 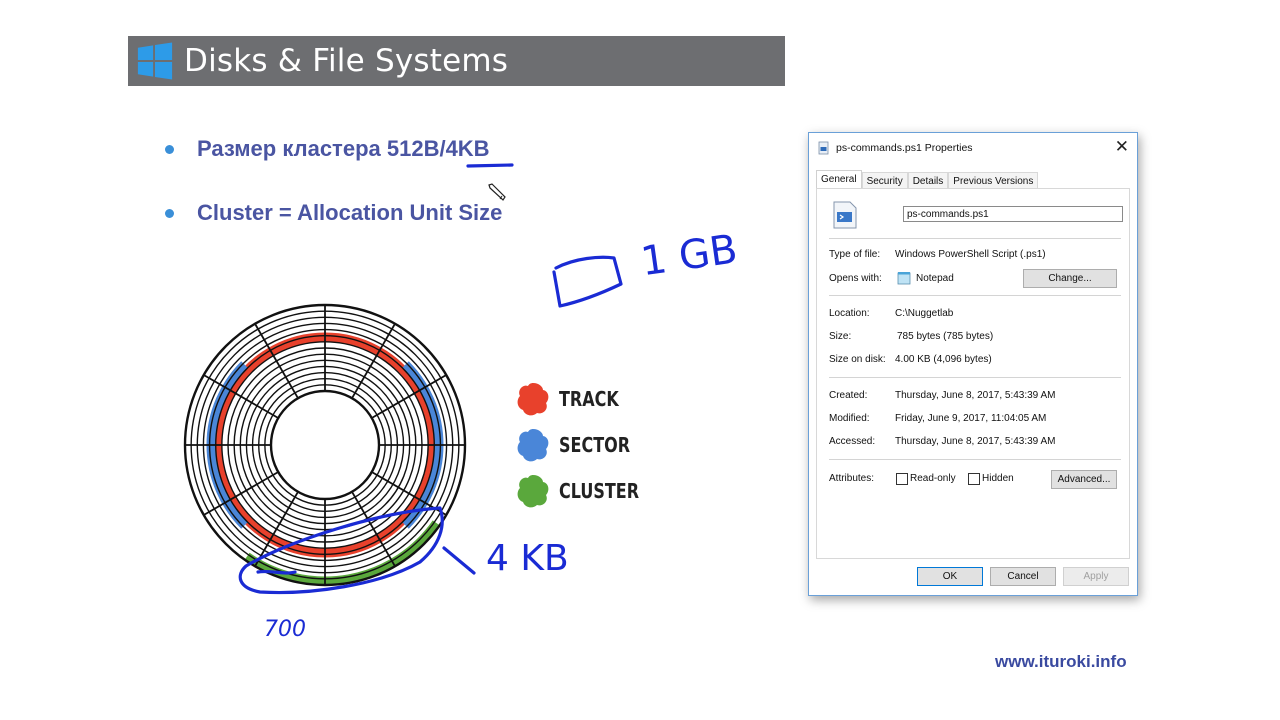 What do you see at coordinates (974, 479) in the screenshot?
I see `hidden-checkbox` at bounding box center [974, 479].